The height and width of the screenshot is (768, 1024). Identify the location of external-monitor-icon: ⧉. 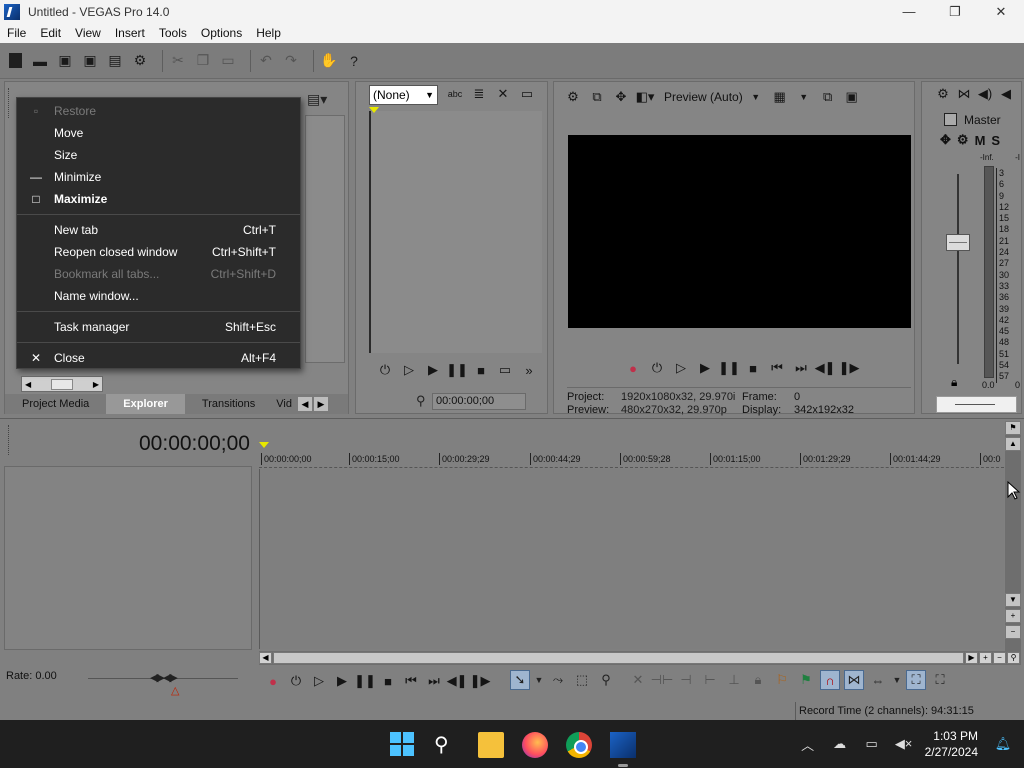
(597, 97).